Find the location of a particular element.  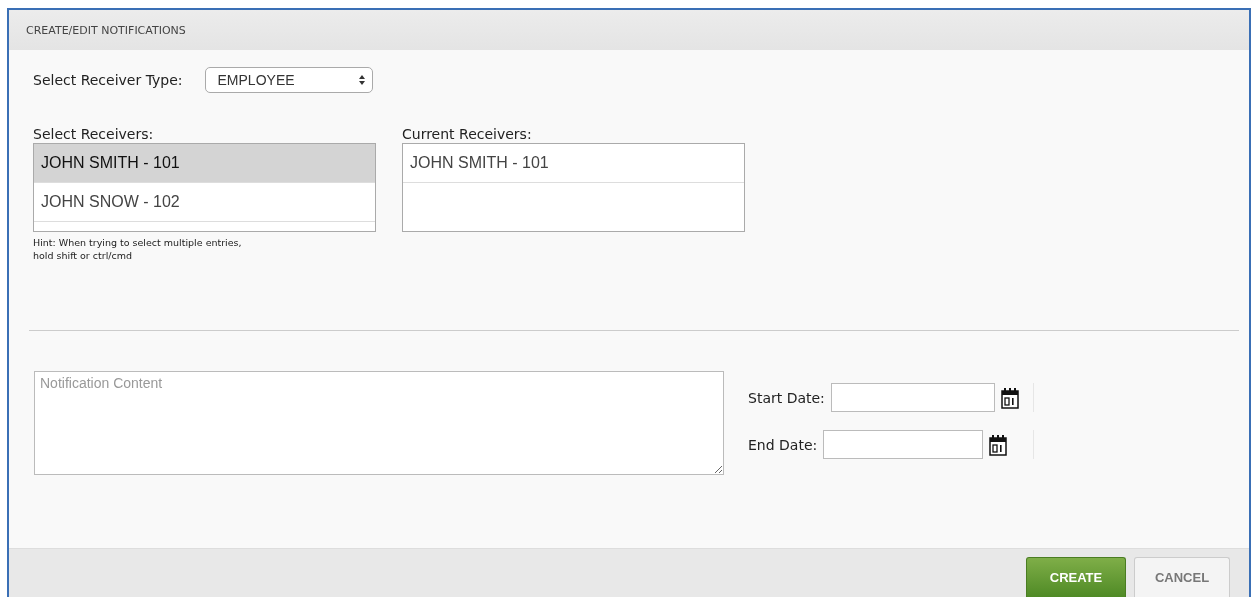

notification-content-field: Notification Content is located at coordinates (379, 423).